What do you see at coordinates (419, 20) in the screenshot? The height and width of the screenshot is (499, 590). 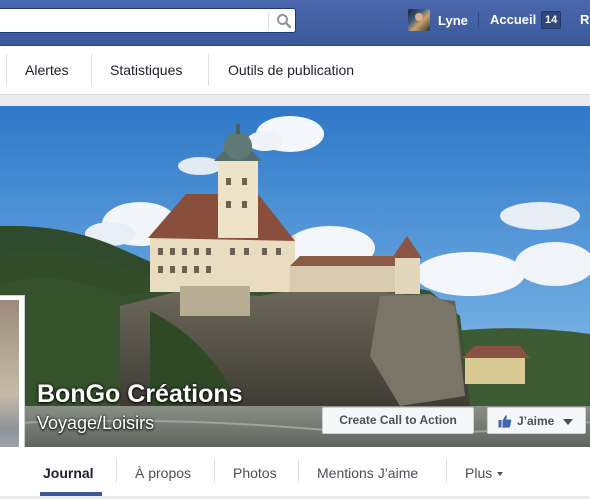 I see `avatar` at bounding box center [419, 20].